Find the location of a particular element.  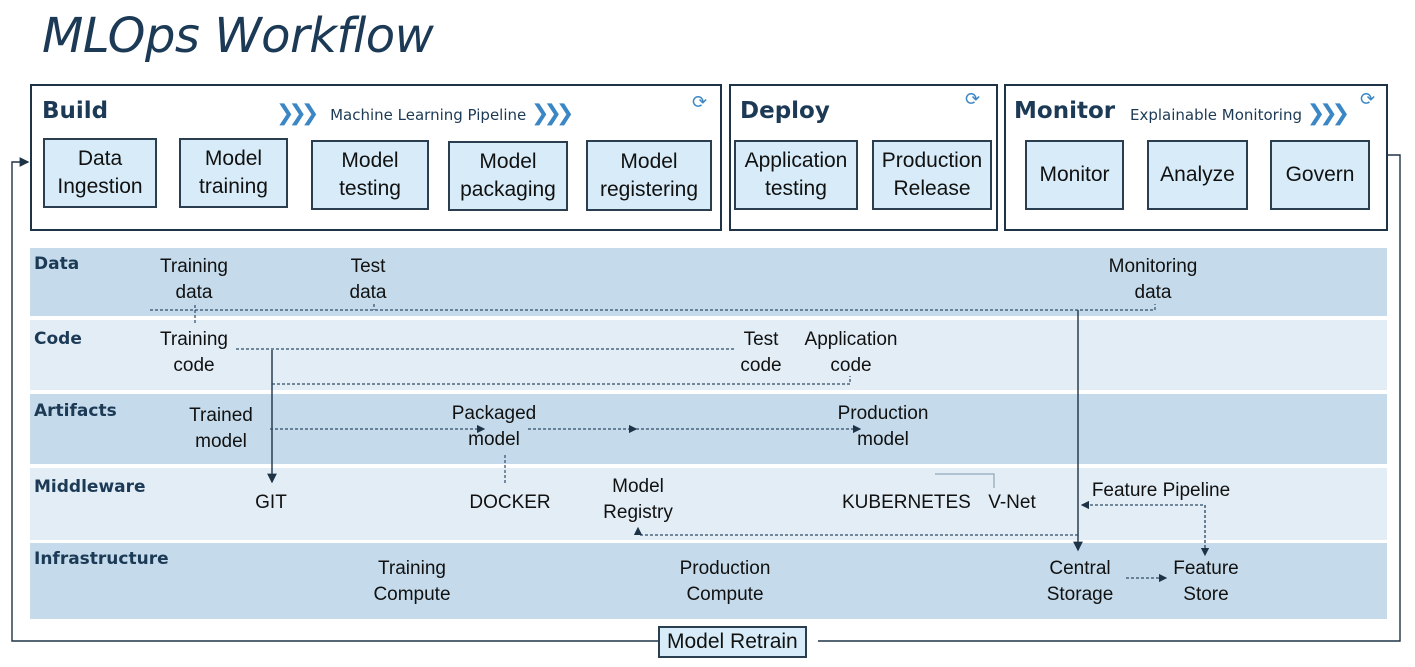

step-data-ingestion: Data Ingestion is located at coordinates (100, 173).